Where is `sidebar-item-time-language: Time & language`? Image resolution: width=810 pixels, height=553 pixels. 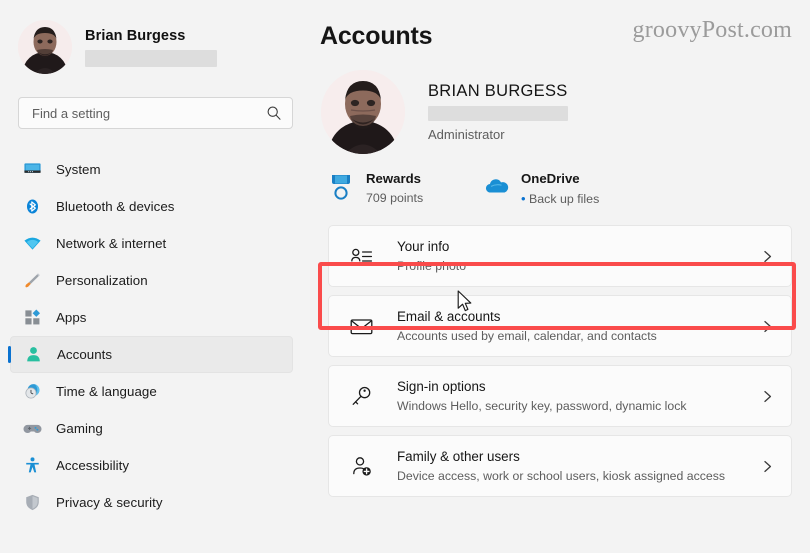
sidebar-item-time-language: Time & language is located at coordinates (151, 391).